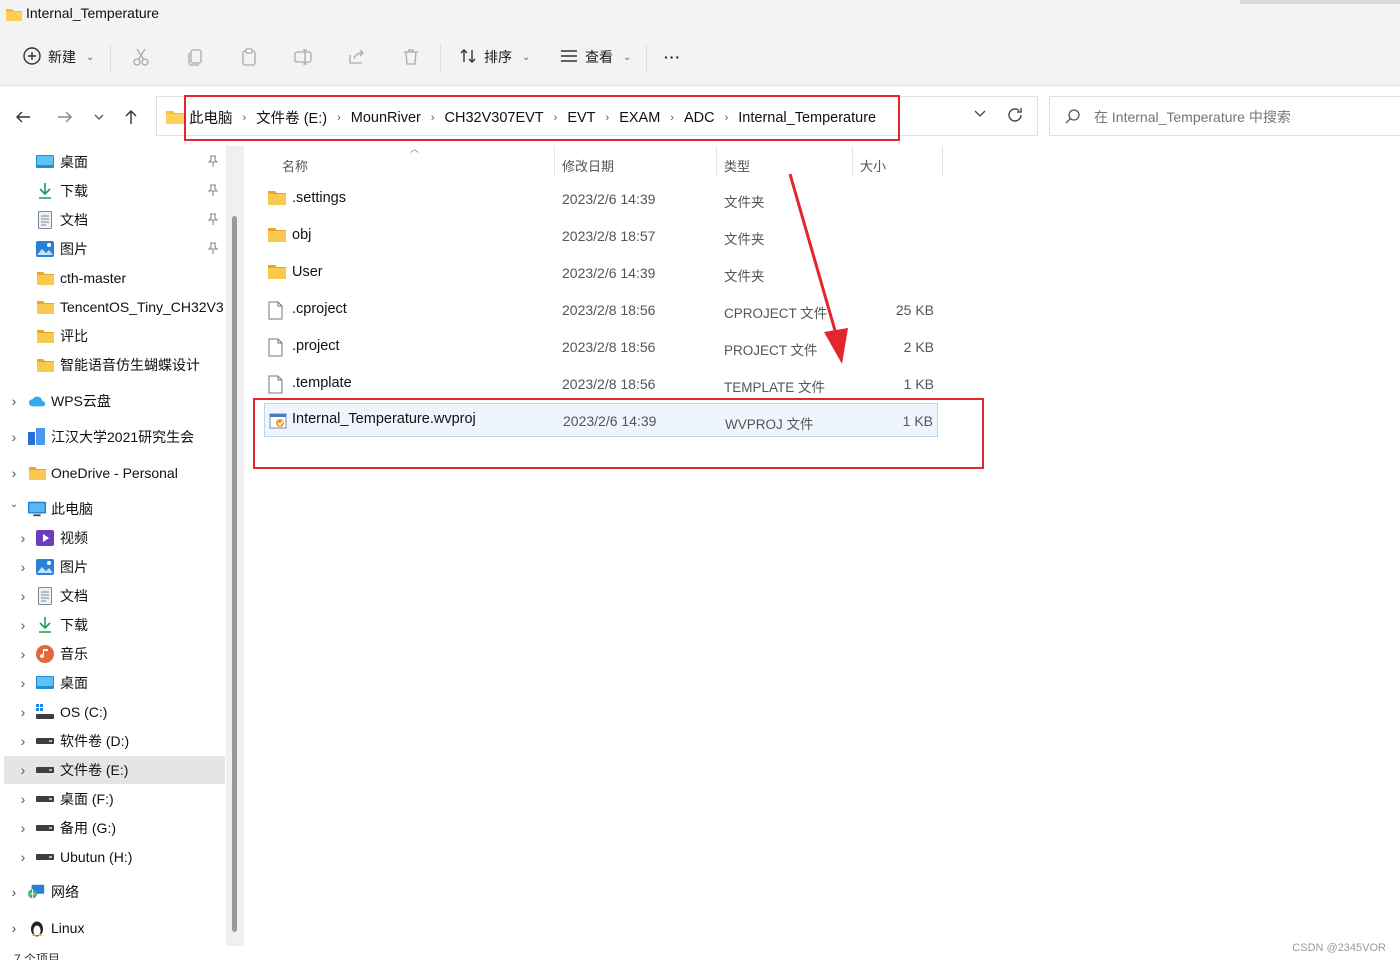 The width and height of the screenshot is (1400, 960). Describe the element at coordinates (211, 117) in the screenshot. I see `breadcrumb-item: 此电脑` at that location.